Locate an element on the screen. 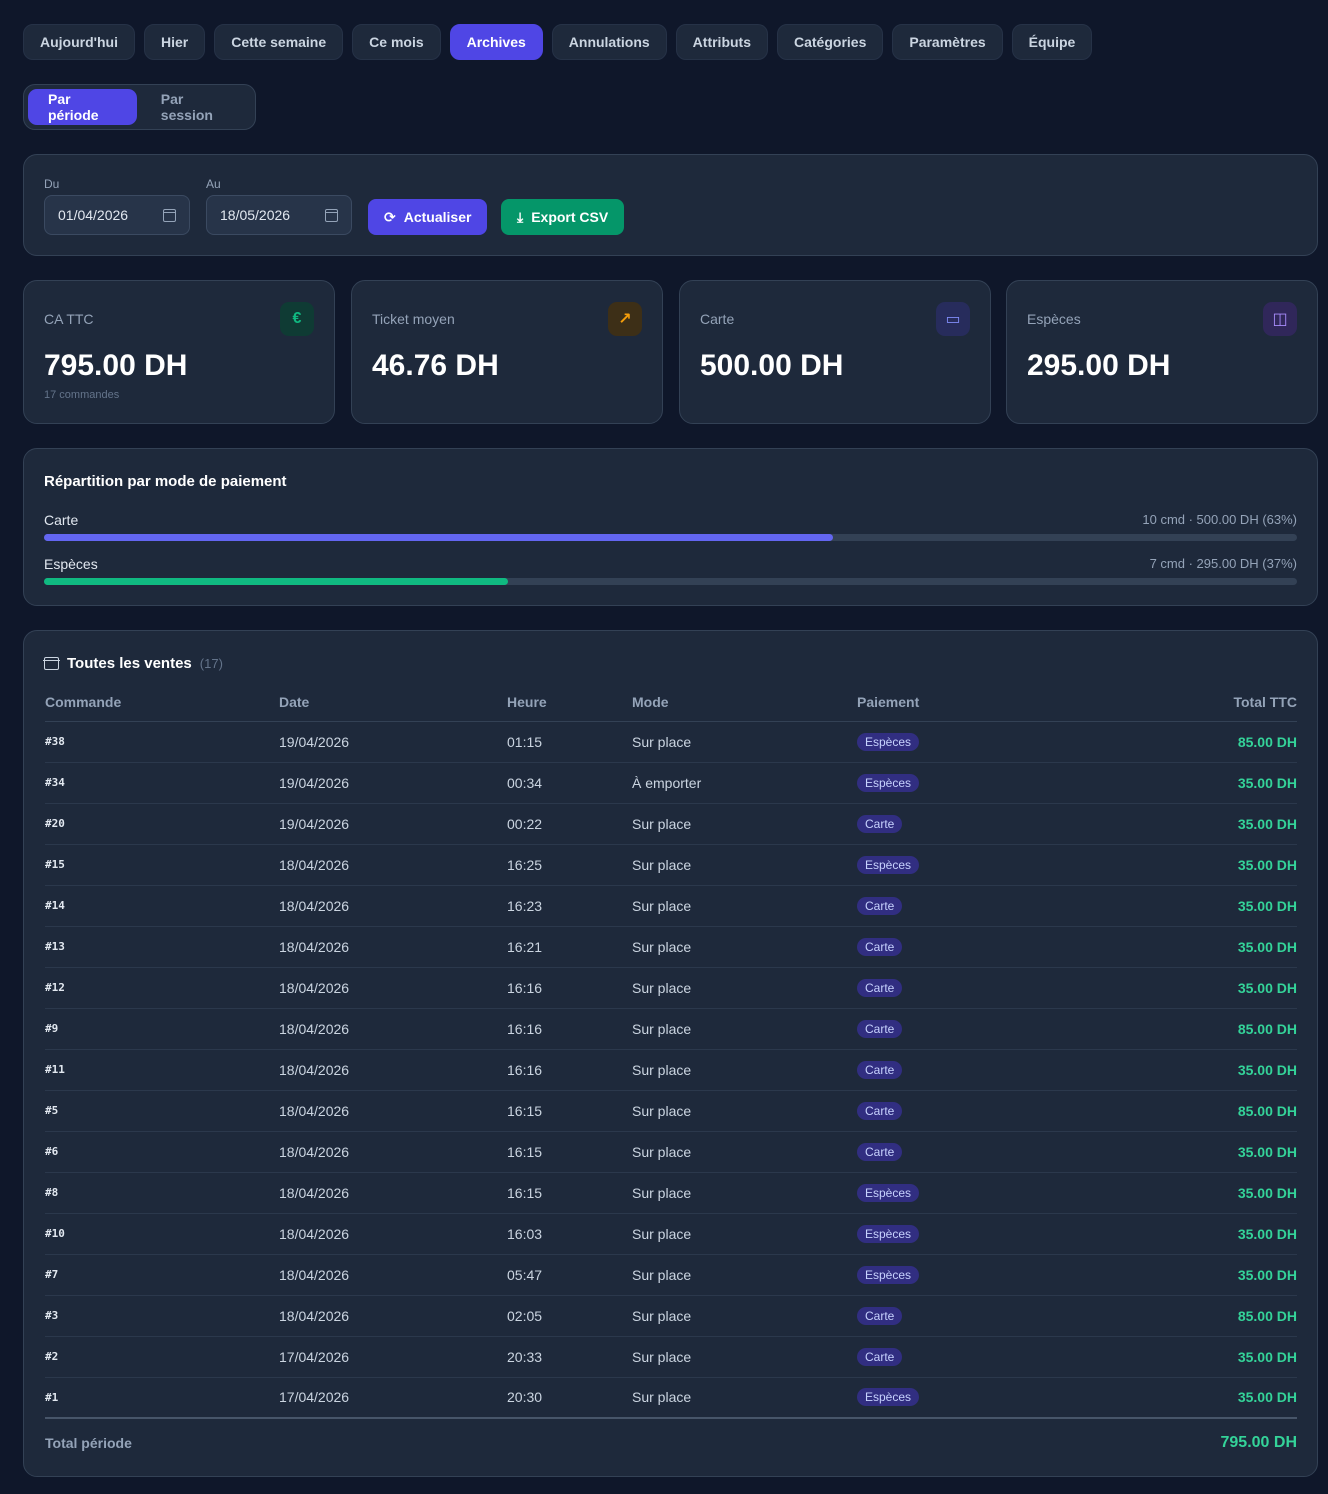  credit-card-icon: ▭ is located at coordinates (953, 319).